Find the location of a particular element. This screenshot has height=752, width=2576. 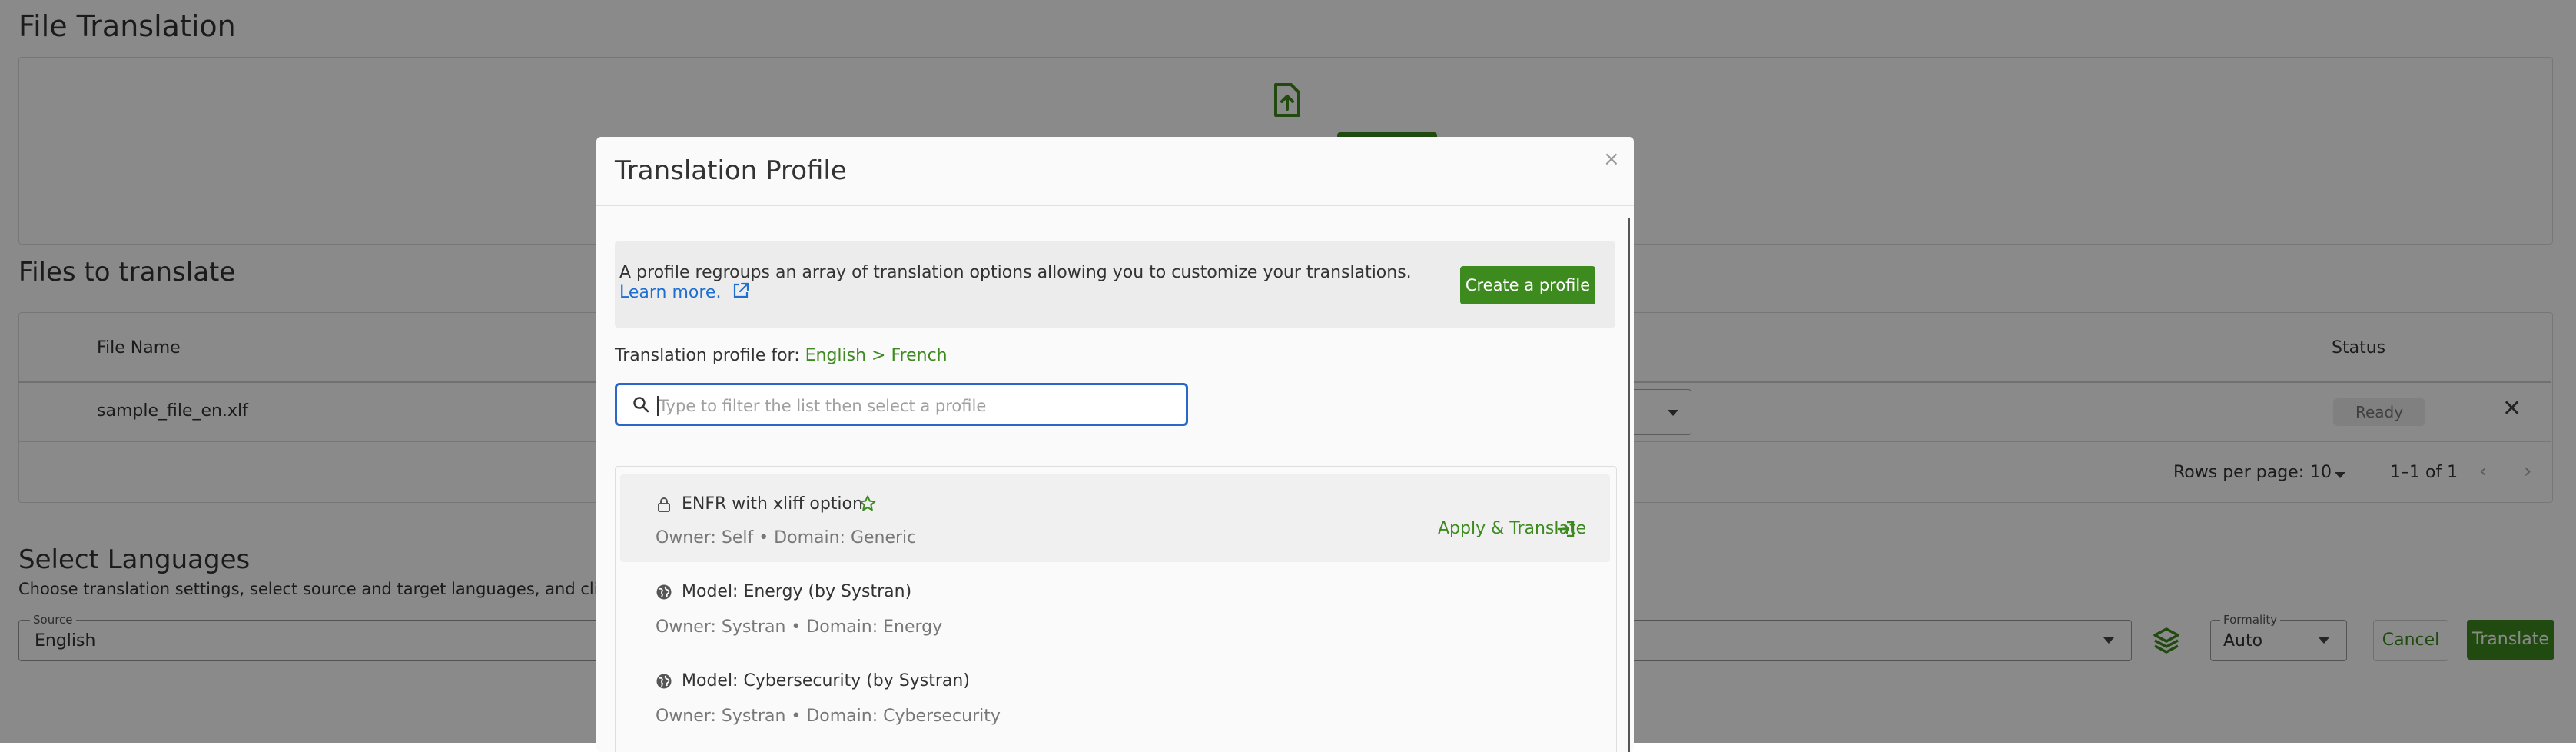

profile-meta: Owner: Self • Domain: Generic is located at coordinates (786, 537).